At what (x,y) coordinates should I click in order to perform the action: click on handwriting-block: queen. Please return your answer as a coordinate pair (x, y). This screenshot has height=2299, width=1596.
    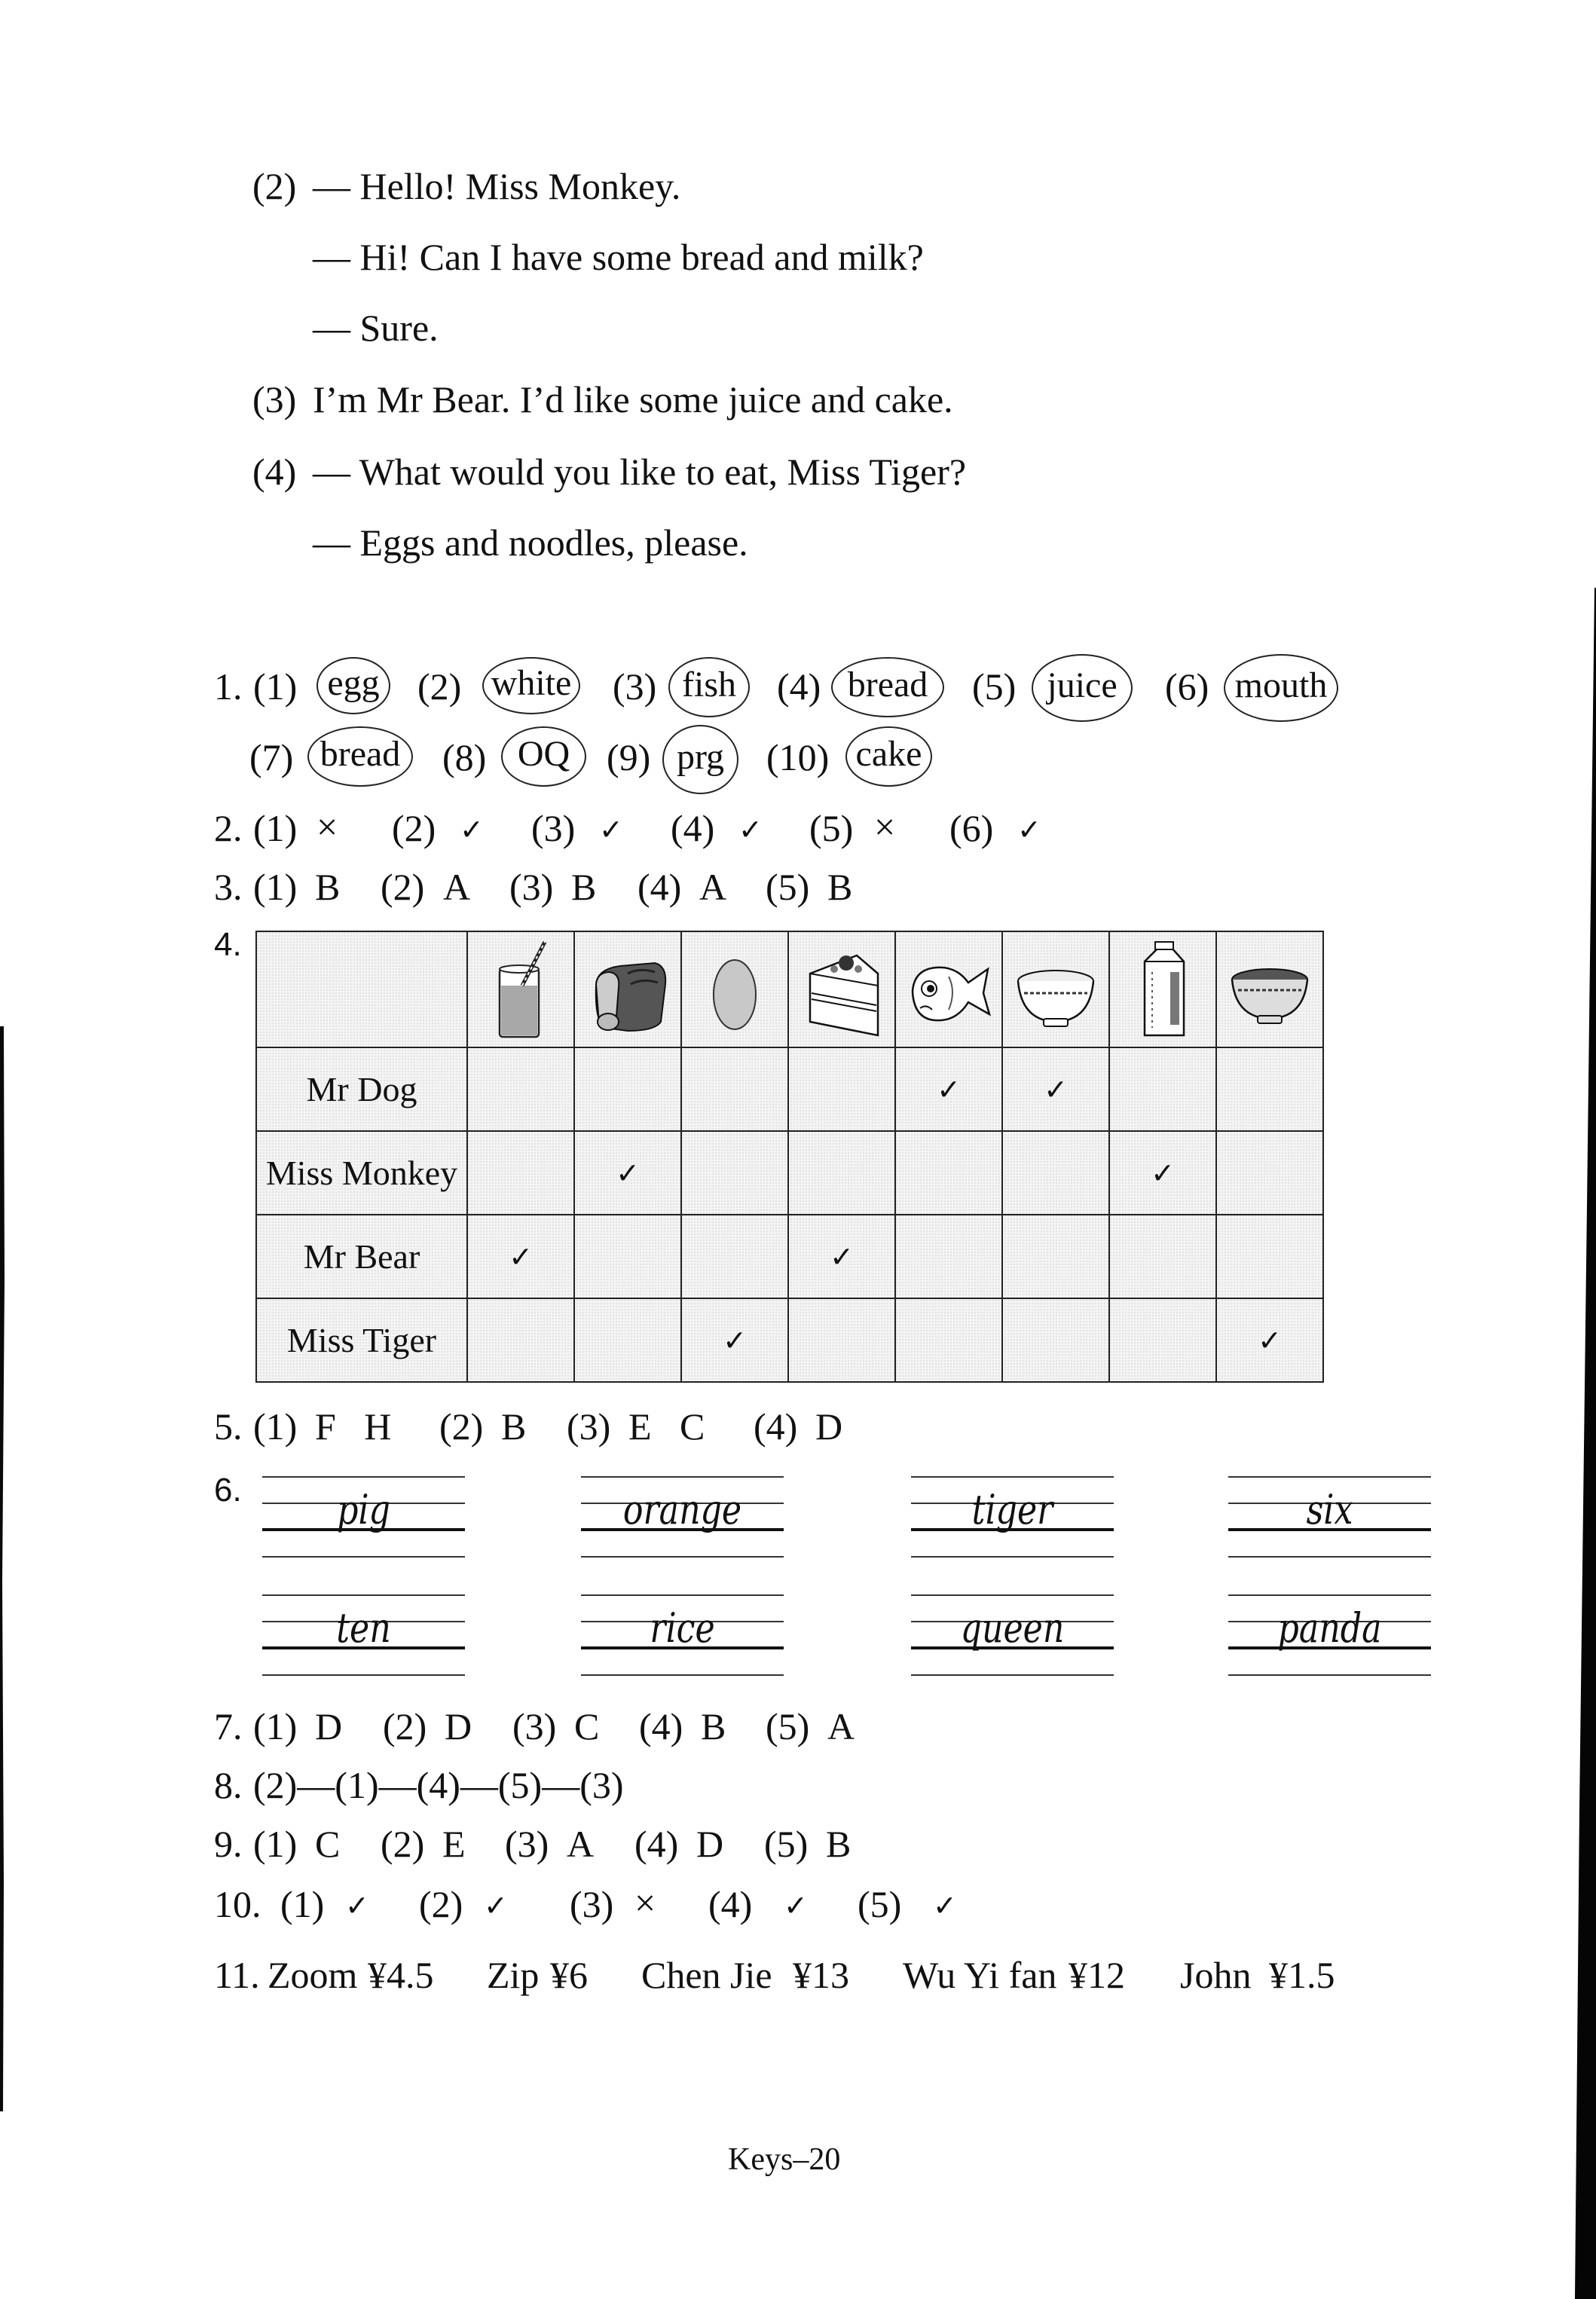
    Looking at the image, I should click on (1012, 1635).